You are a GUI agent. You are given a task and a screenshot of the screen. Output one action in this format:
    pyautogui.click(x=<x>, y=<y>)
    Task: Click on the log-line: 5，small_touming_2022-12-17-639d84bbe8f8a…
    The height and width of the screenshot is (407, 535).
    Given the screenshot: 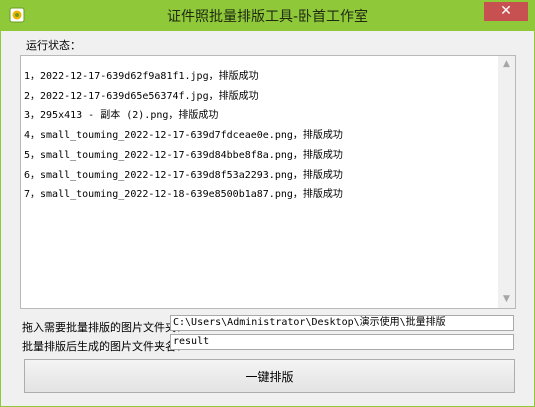 What is the action you would take?
    pyautogui.click(x=183, y=155)
    